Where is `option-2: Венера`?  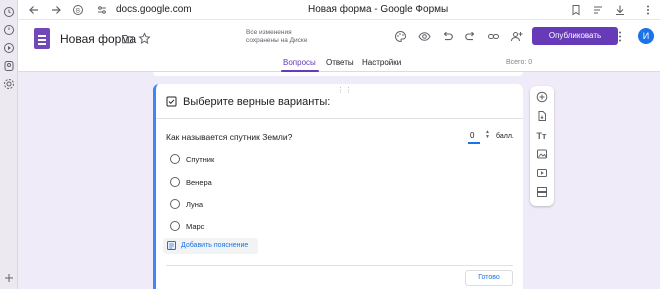
option-2: Венера is located at coordinates (210, 183).